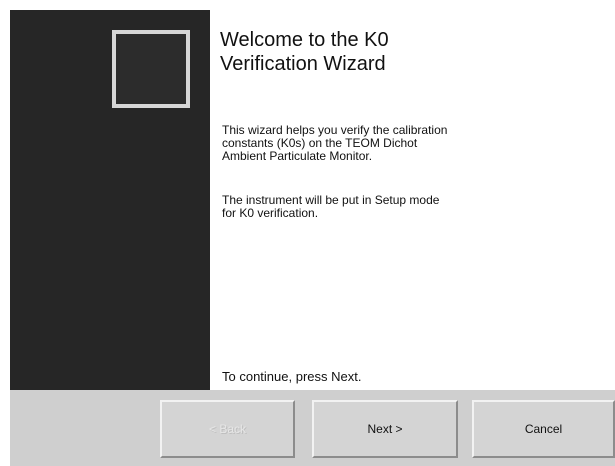  I want to click on wizard-title: Welcome to the K0 Verification Wizard, so click(304, 52).